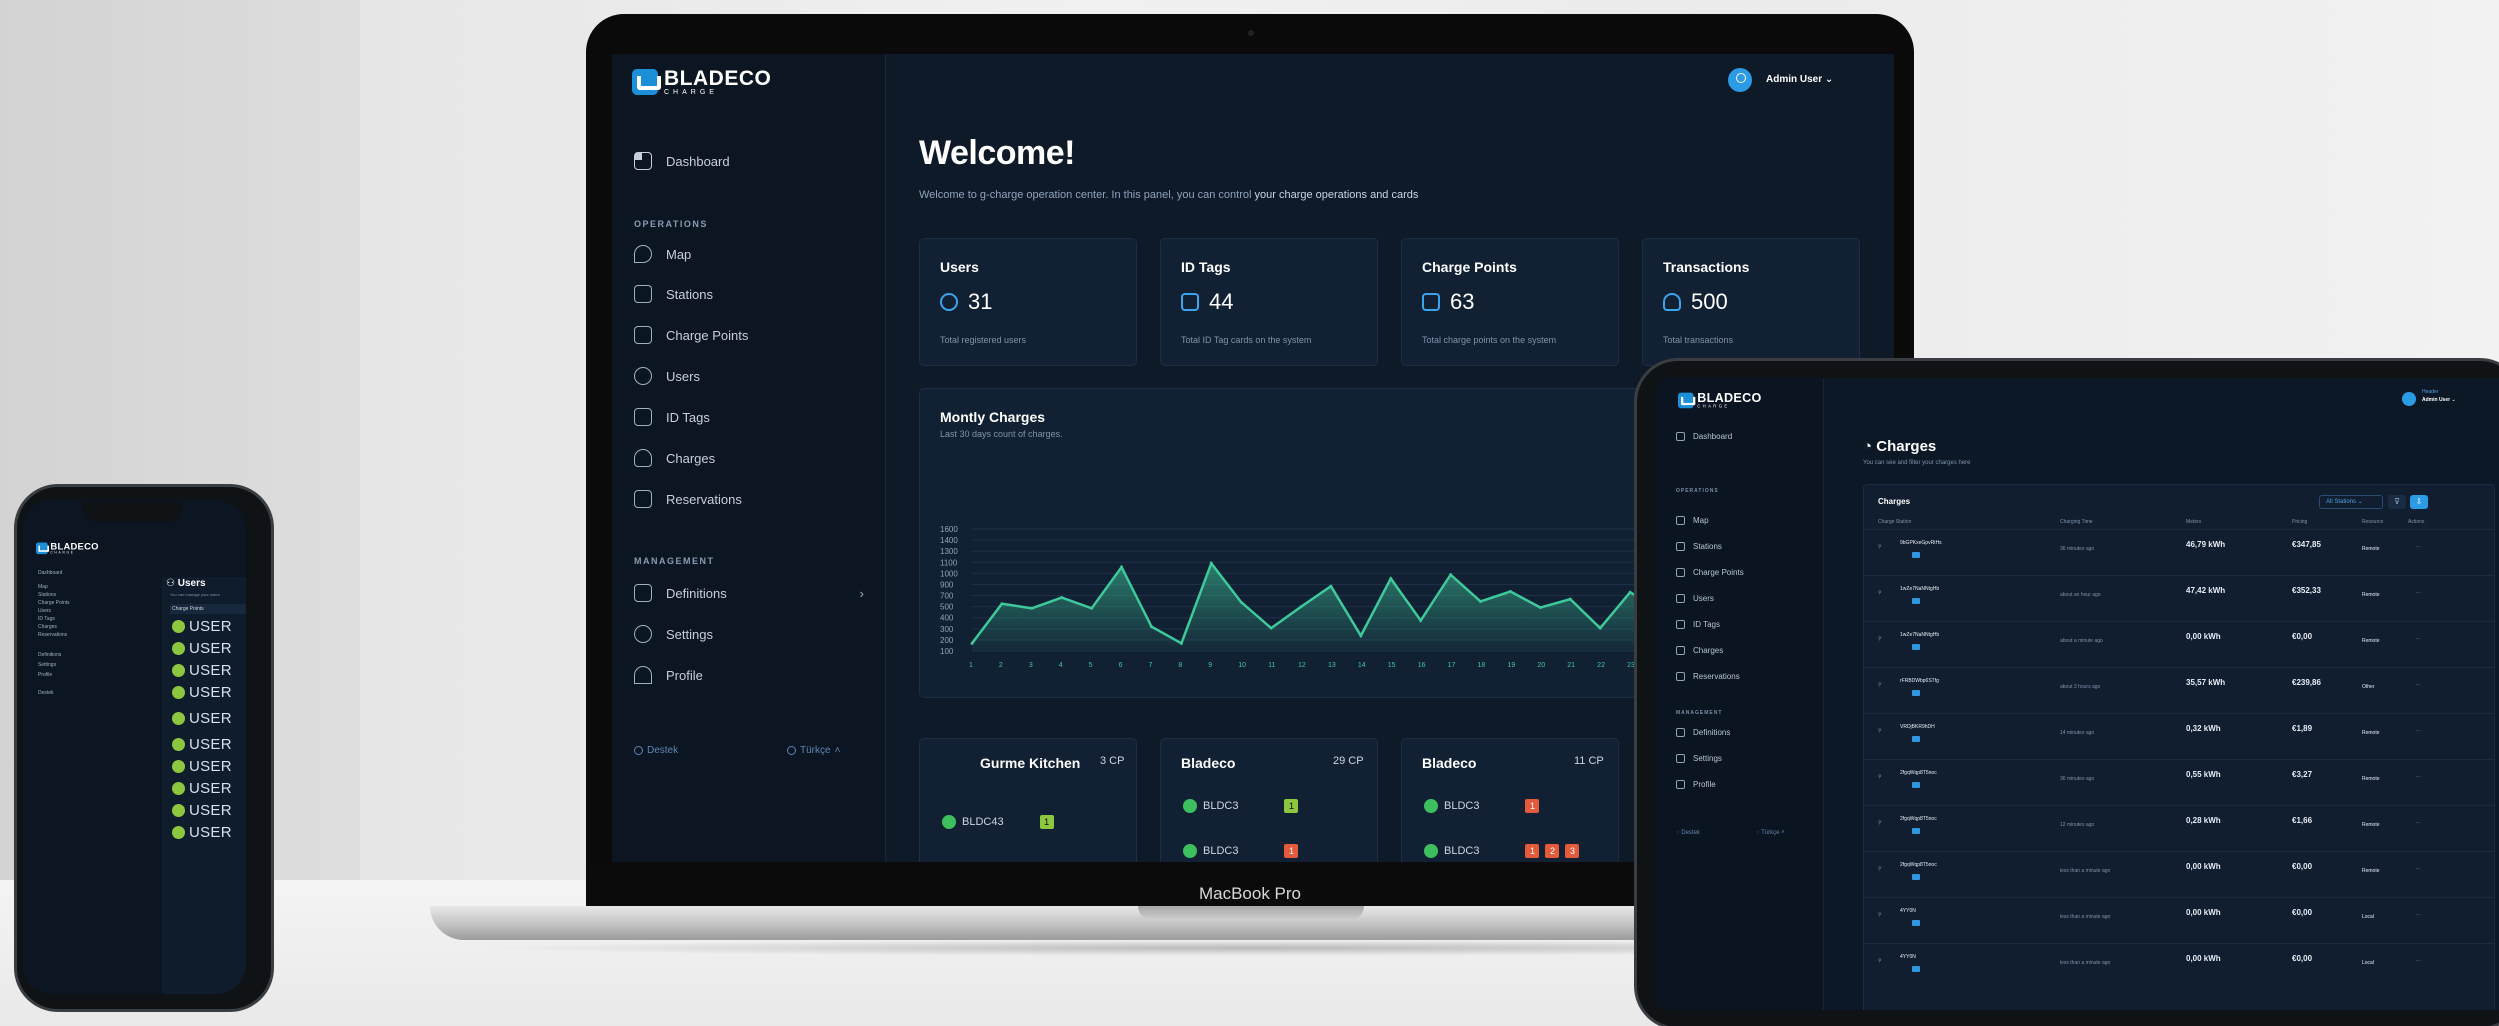 This screenshot has height=1026, width=2499. Describe the element at coordinates (1028, 302) in the screenshot. I see `stat-card-users: Users 31 Total registered users` at that location.